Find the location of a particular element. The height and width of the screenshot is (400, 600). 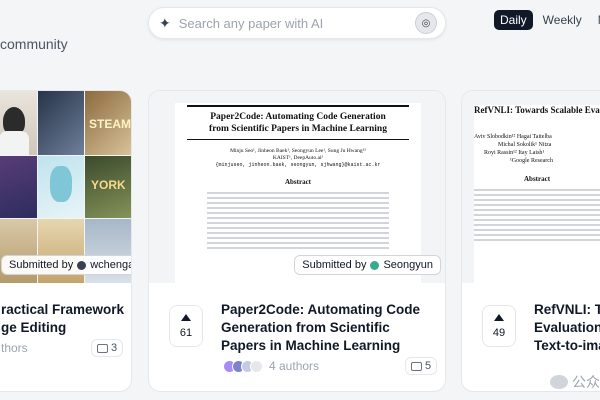

authors-meta: thors is located at coordinates (14, 348).